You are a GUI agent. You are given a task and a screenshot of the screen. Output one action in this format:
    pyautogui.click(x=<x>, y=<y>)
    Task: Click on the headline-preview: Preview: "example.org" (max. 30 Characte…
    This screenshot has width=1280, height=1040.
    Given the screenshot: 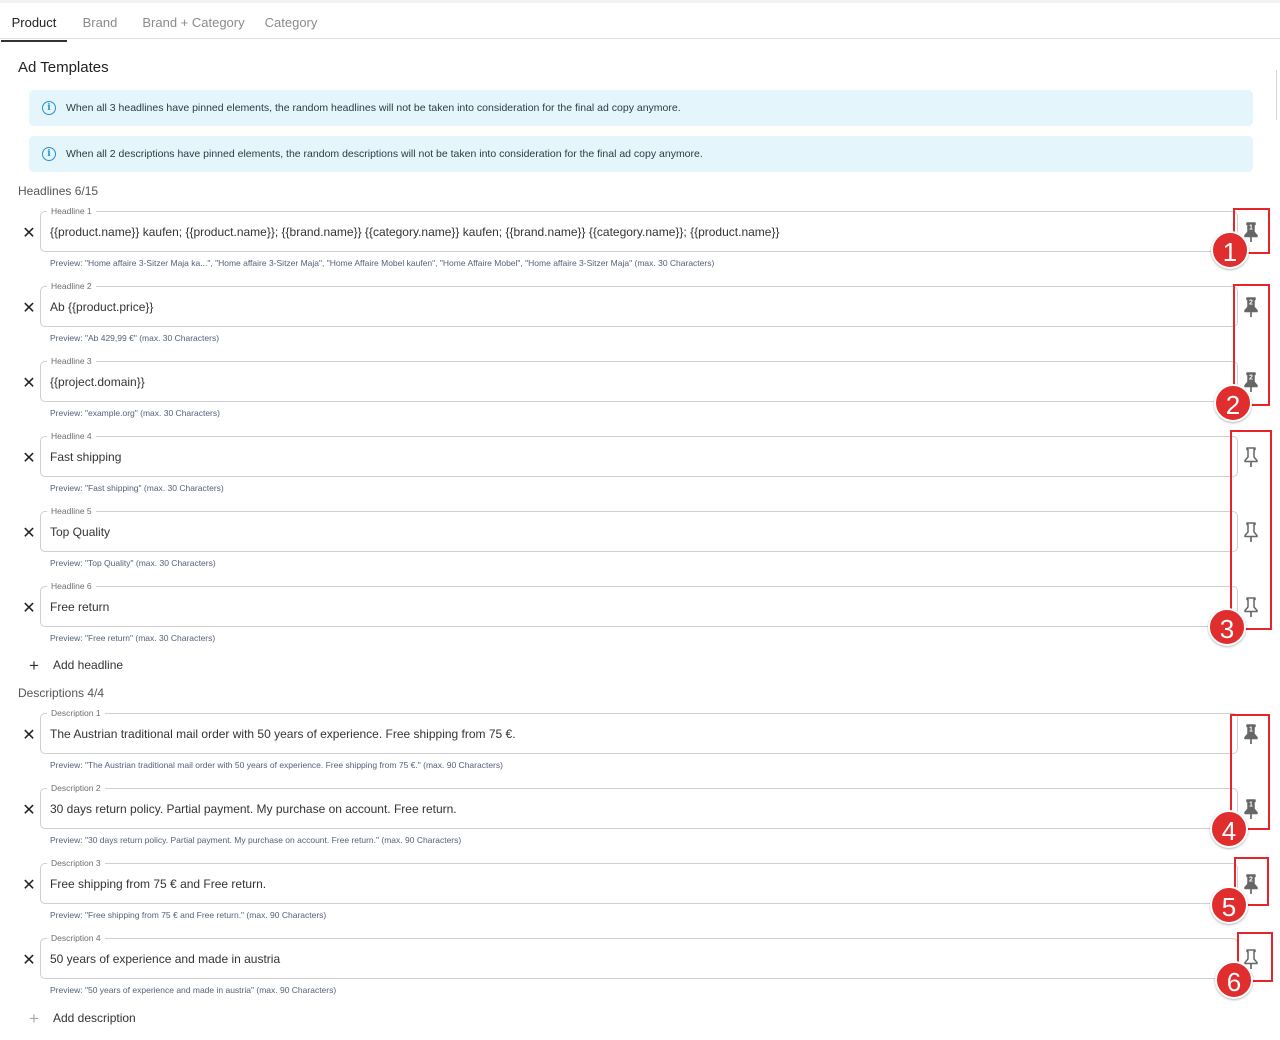 What is the action you would take?
    pyautogui.click(x=135, y=413)
    